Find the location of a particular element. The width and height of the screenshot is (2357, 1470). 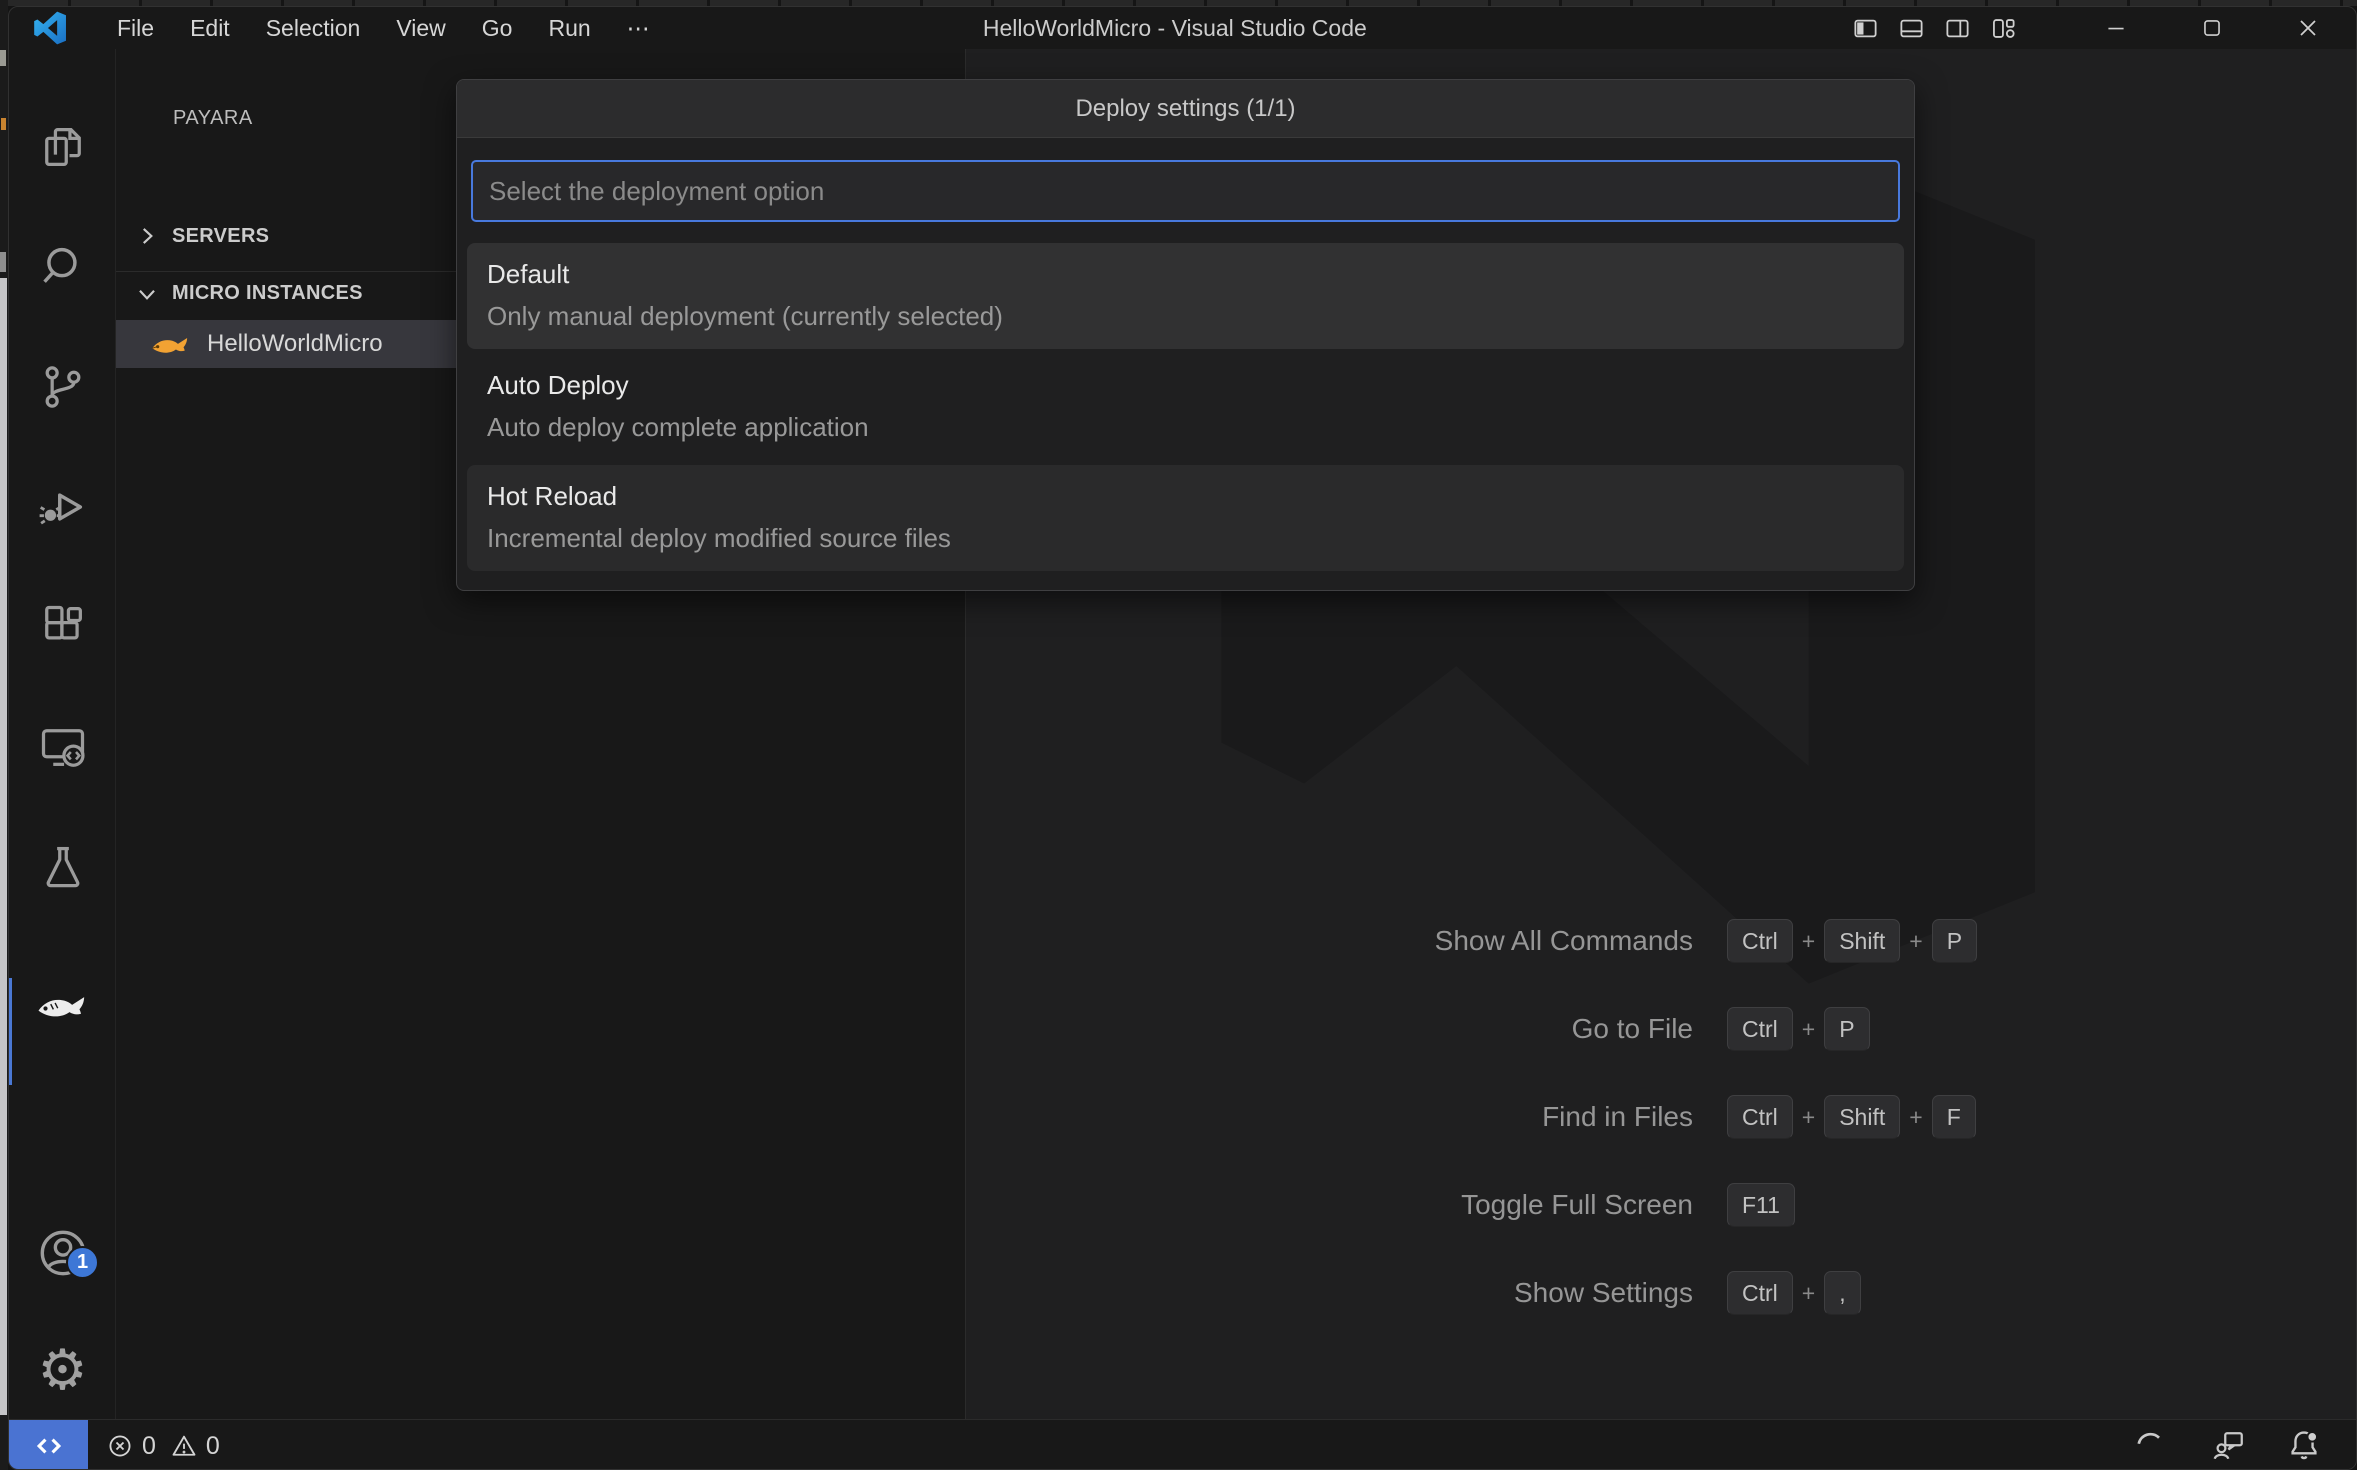

accounts-badge: 1 is located at coordinates (82, 1262).